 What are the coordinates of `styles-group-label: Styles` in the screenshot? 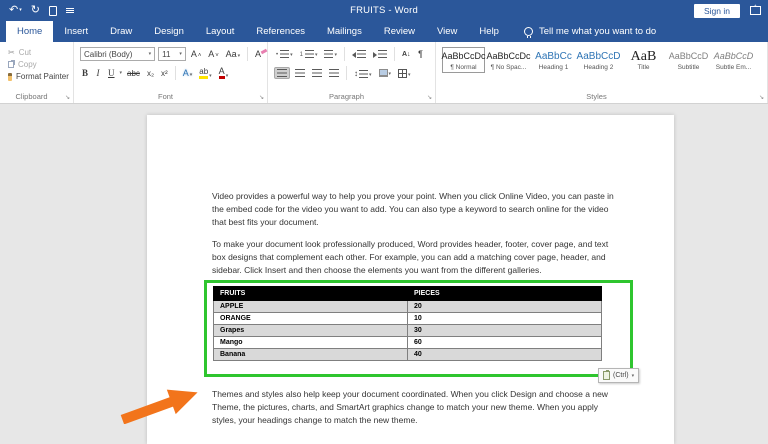 It's located at (596, 96).